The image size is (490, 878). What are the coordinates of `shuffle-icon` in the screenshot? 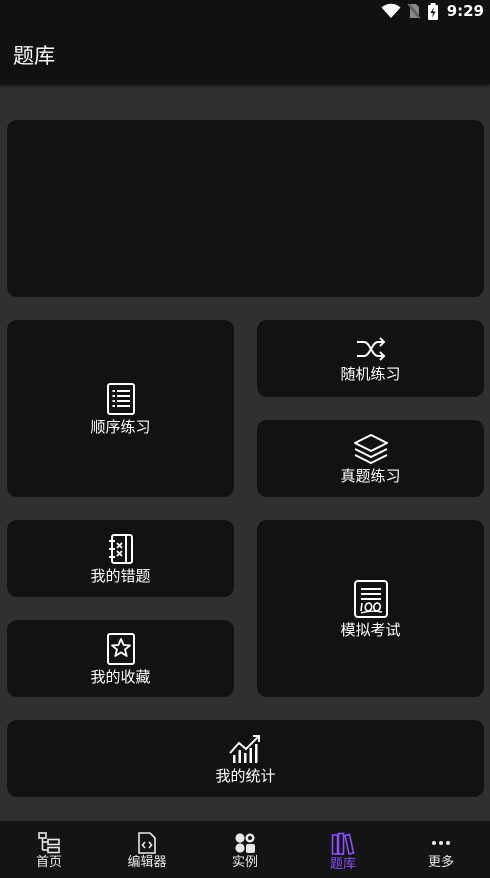 It's located at (370, 348).